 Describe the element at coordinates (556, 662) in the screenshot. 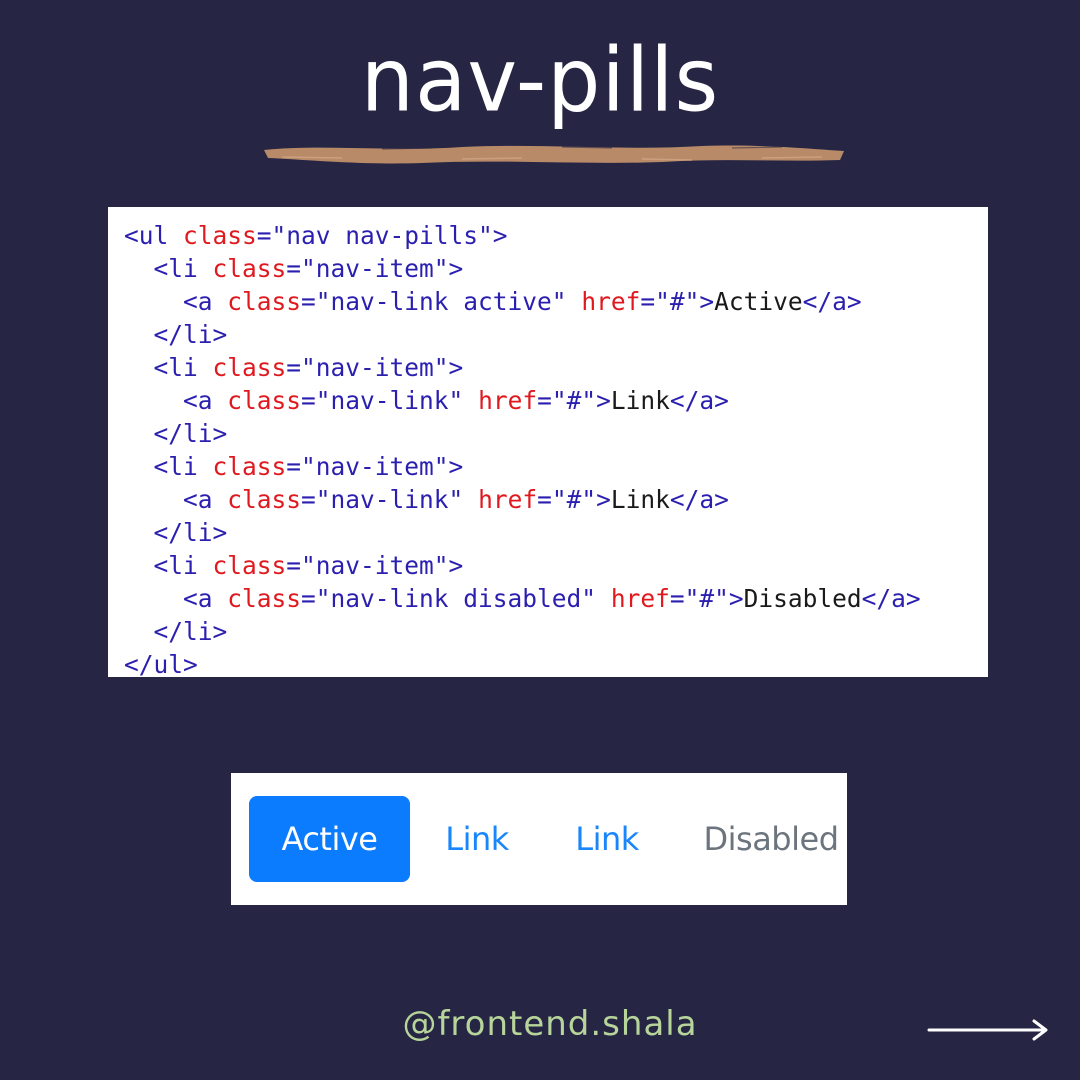

I see `code-line: </ul>` at that location.